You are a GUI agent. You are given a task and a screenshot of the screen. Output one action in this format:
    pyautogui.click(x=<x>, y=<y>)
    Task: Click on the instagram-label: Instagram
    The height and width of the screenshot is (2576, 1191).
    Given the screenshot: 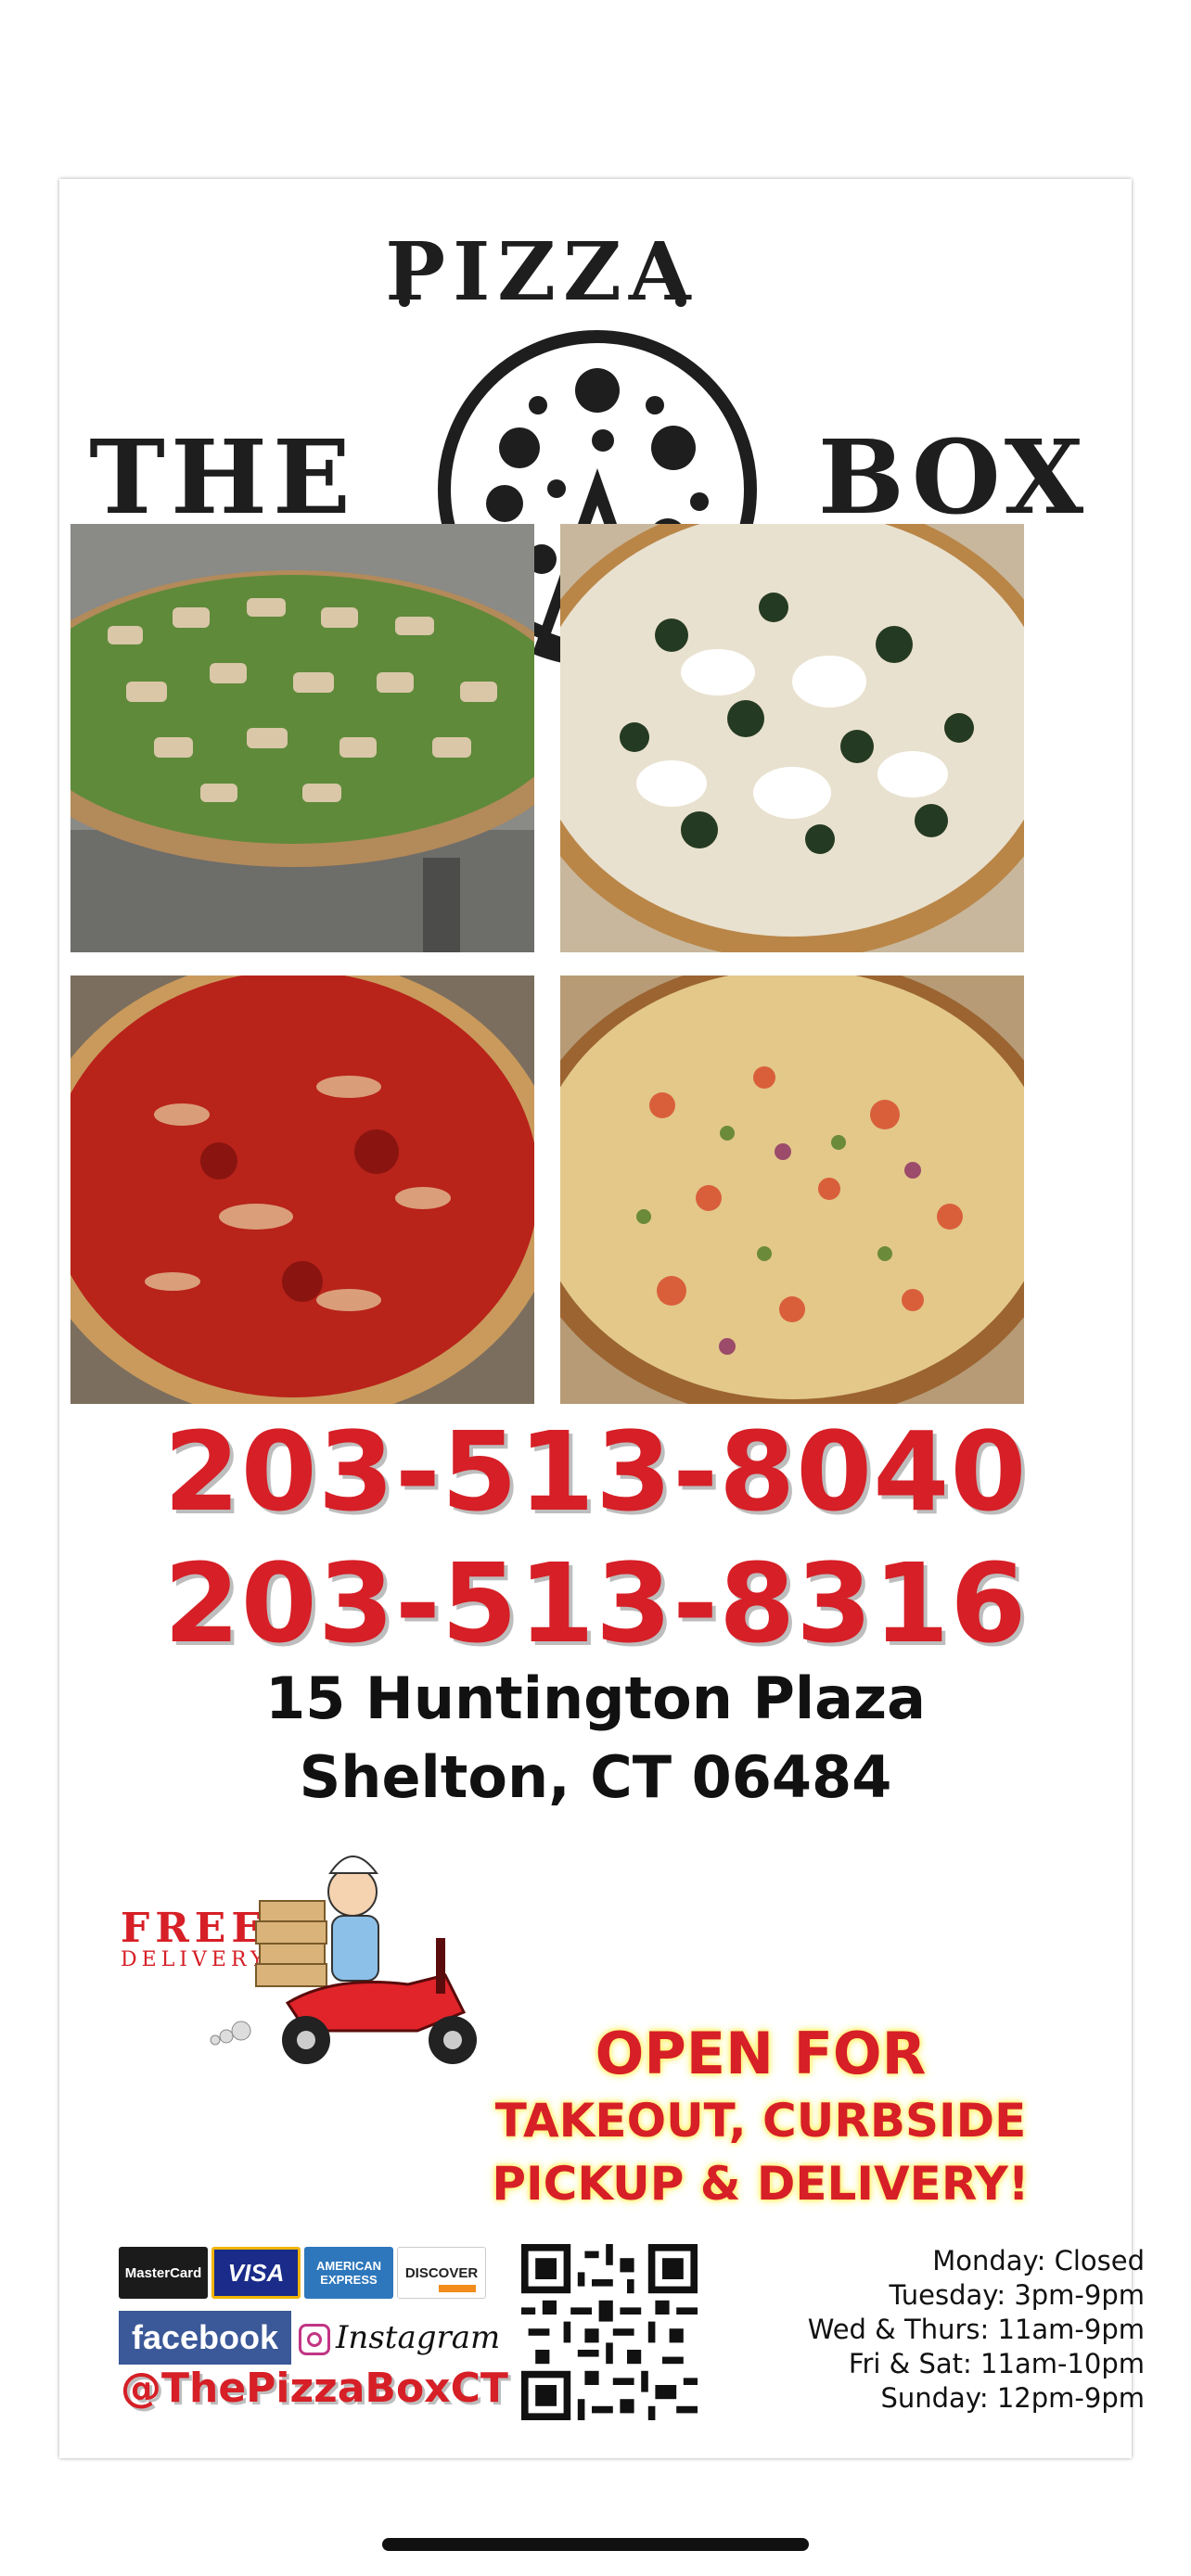 What is the action you would take?
    pyautogui.click(x=418, y=2338)
    